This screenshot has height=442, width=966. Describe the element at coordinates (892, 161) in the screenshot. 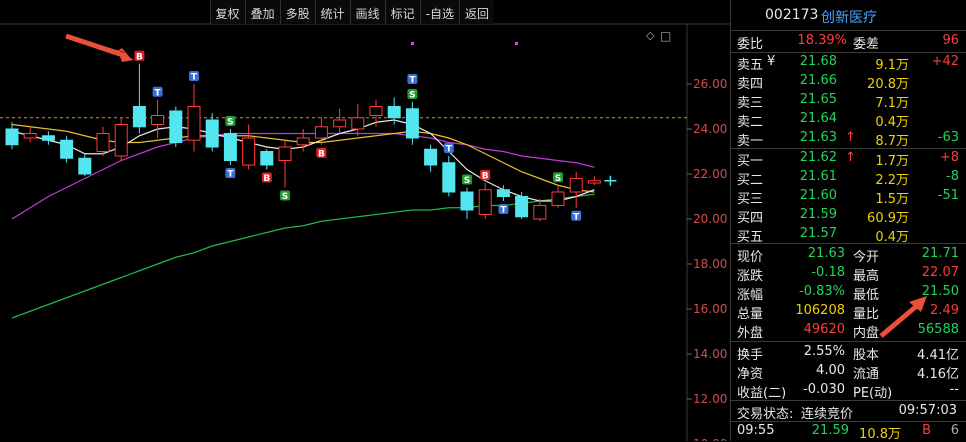

I see `bid-volume: 1.7万` at that location.